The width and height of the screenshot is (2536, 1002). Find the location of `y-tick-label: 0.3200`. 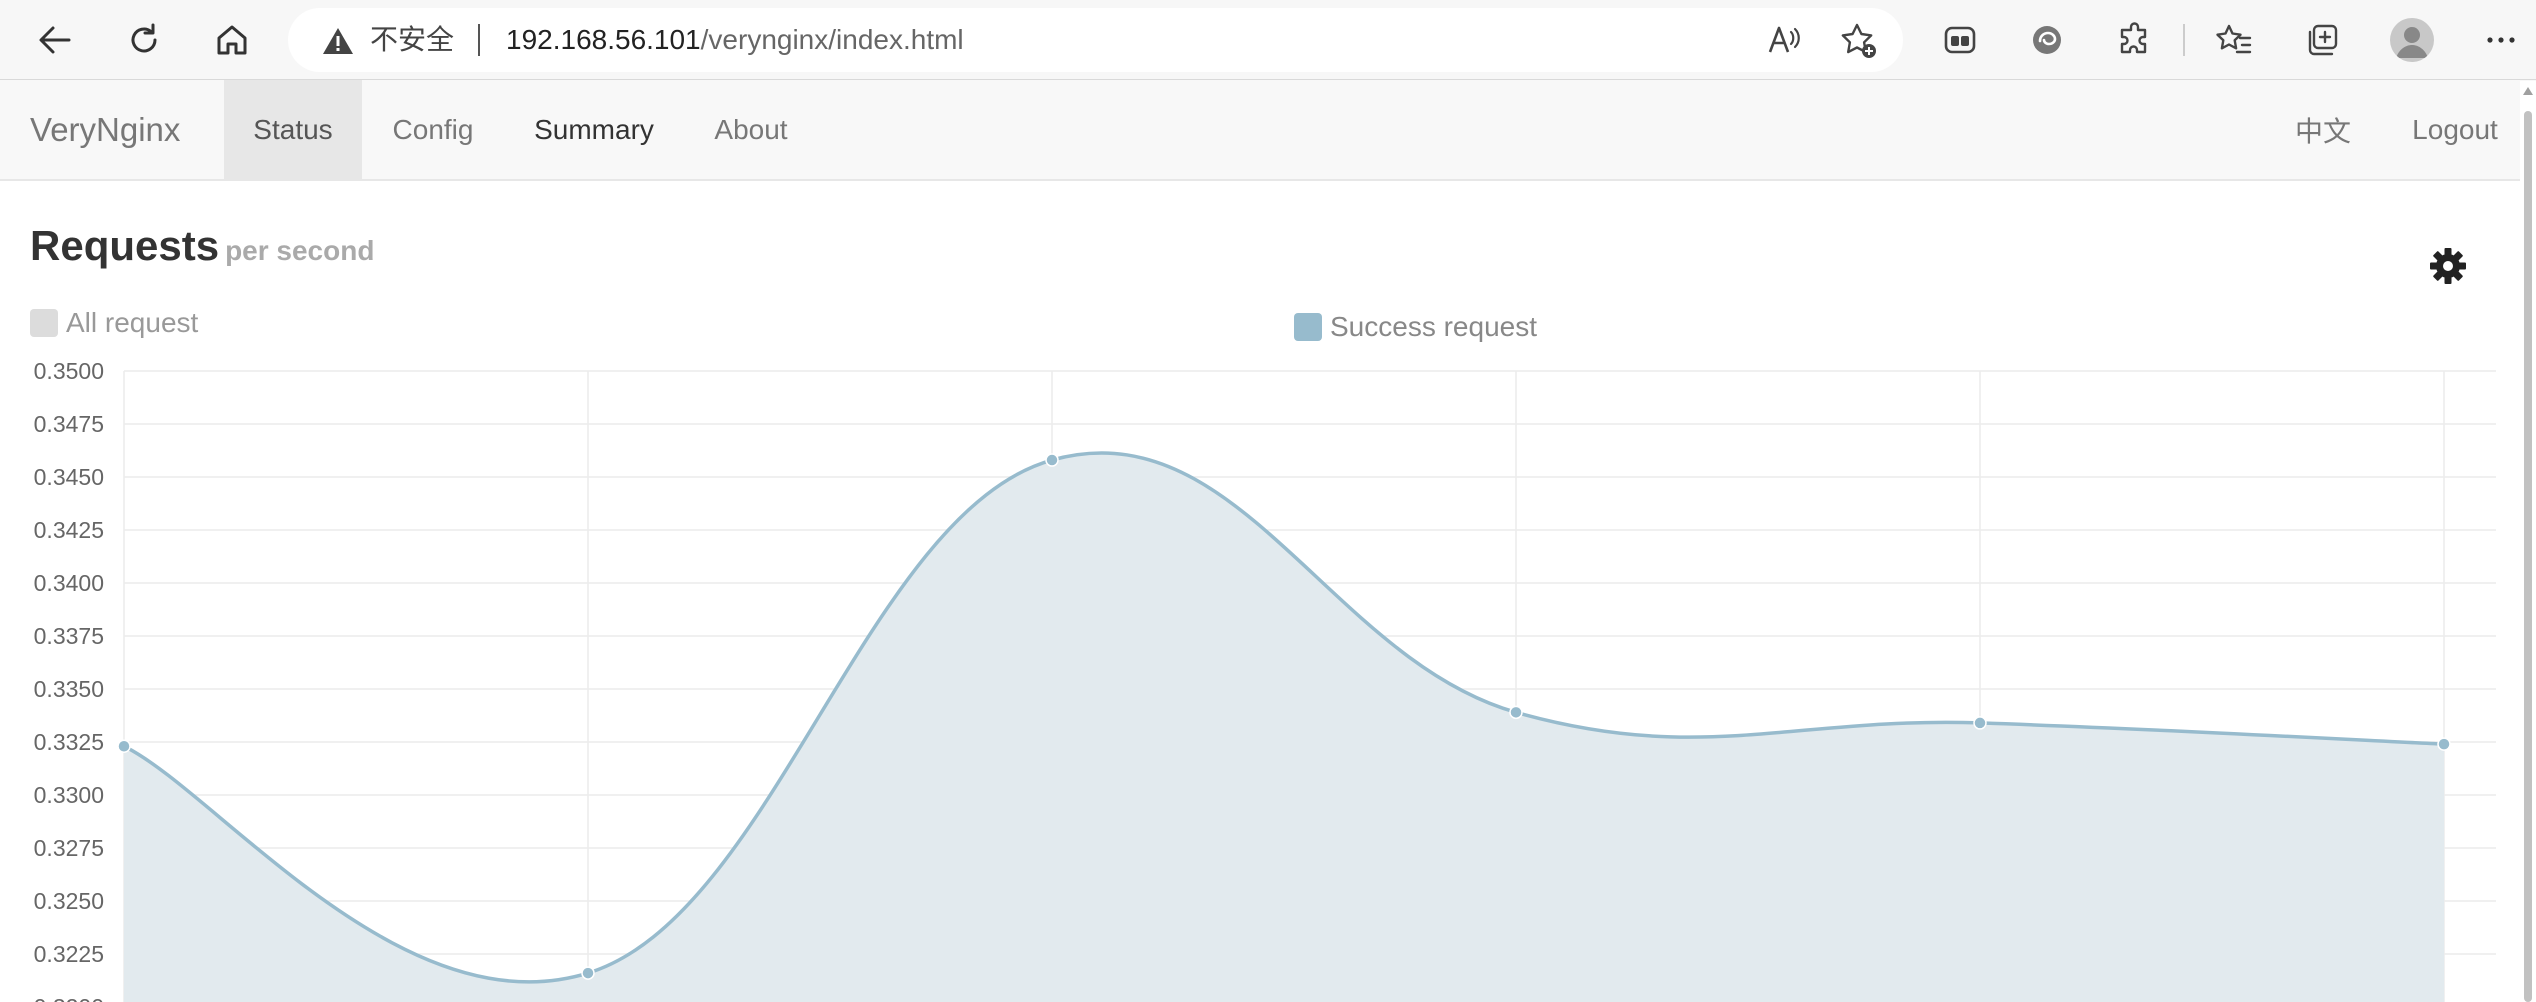

y-tick-label: 0.3200 is located at coordinates (69, 998).